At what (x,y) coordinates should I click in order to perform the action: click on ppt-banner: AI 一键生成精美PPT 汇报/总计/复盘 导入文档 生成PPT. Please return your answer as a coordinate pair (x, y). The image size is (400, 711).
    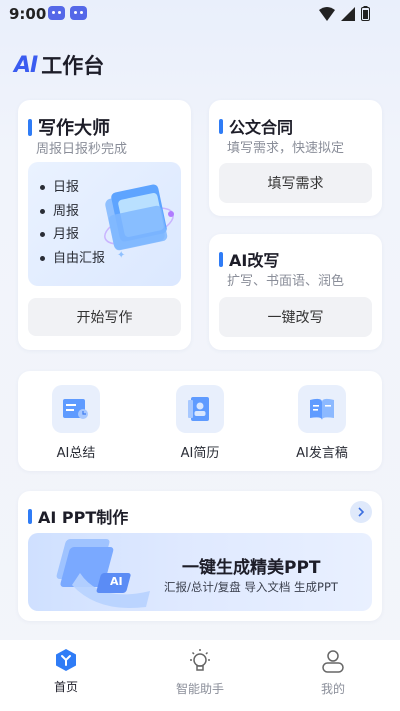
    Looking at the image, I should click on (200, 572).